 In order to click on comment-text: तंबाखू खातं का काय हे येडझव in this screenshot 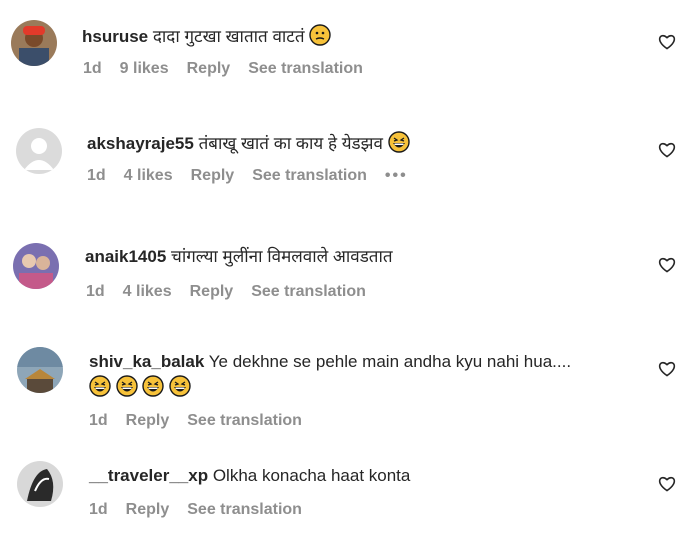, I will do `click(290, 143)`.